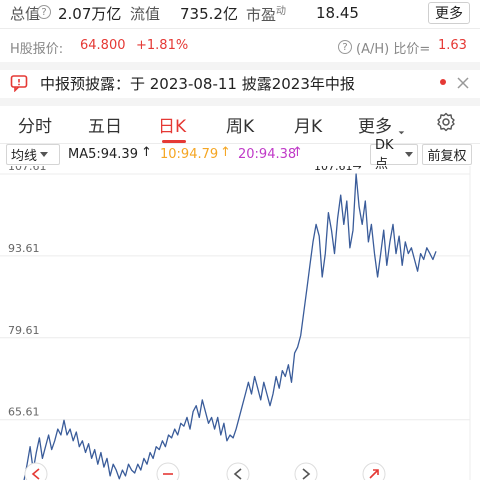 The image size is (480, 480). What do you see at coordinates (225, 152) in the screenshot?
I see `ma10-arrow-icon: ↑` at bounding box center [225, 152].